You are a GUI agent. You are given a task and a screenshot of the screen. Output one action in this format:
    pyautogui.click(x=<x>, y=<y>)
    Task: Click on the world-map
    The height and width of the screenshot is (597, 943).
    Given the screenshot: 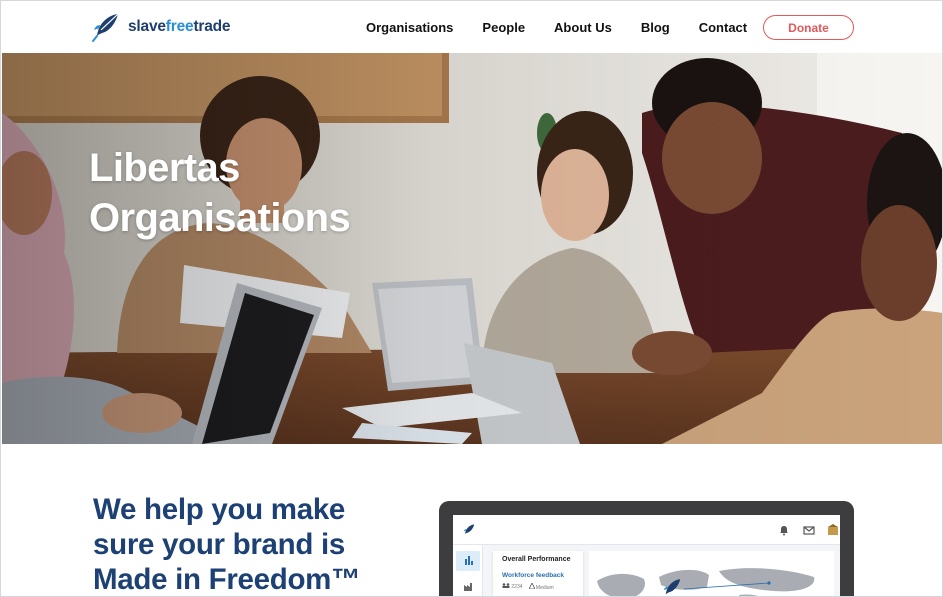 What is the action you would take?
    pyautogui.click(x=711, y=573)
    